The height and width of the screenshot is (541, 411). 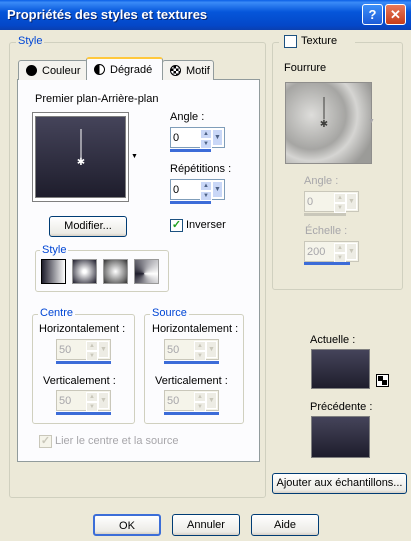 I want to click on cancel-button: Annuler, so click(x=206, y=525).